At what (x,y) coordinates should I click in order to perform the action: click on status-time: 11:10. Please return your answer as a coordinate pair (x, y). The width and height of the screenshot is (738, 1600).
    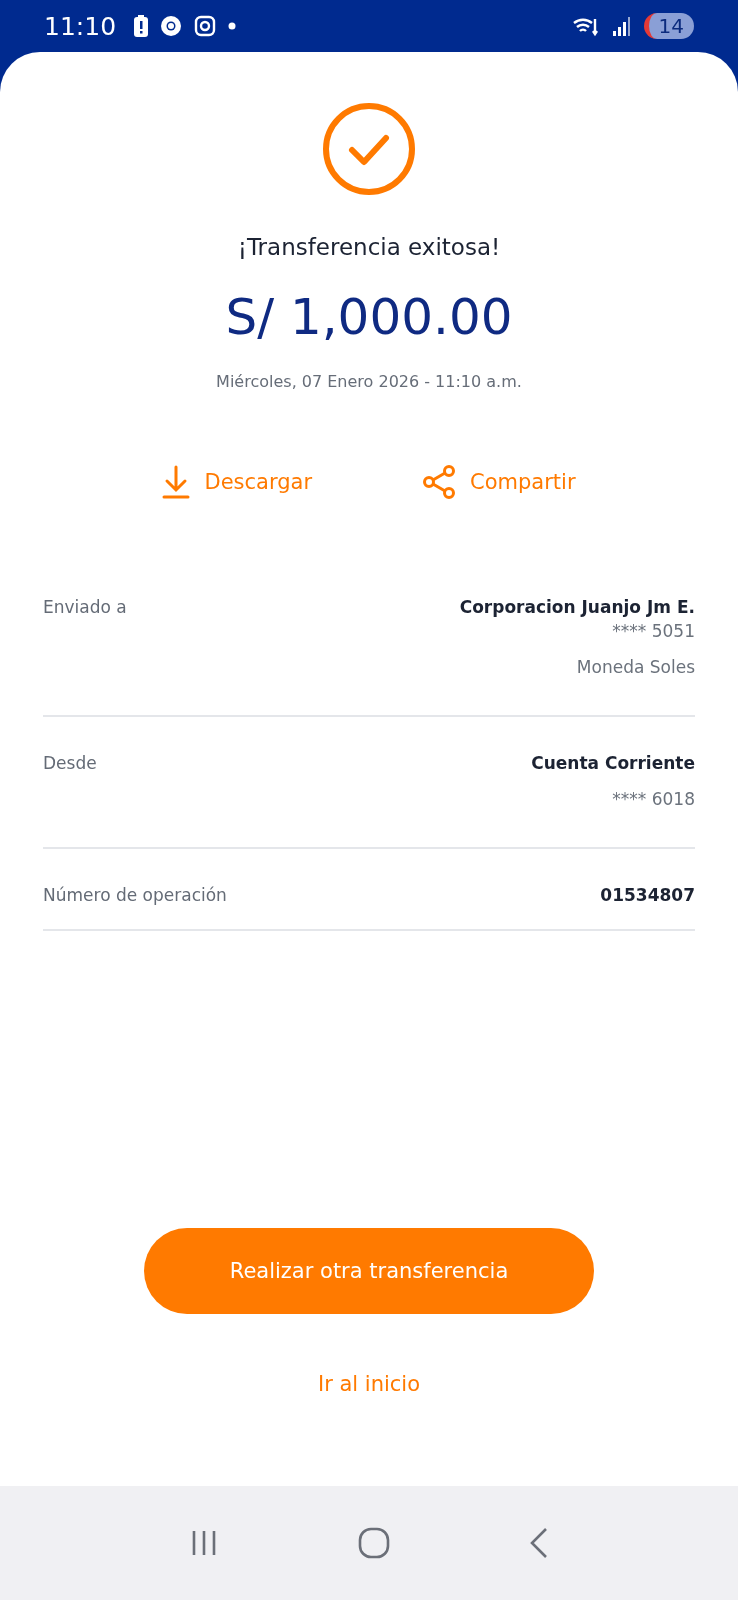
    Looking at the image, I should click on (80, 26).